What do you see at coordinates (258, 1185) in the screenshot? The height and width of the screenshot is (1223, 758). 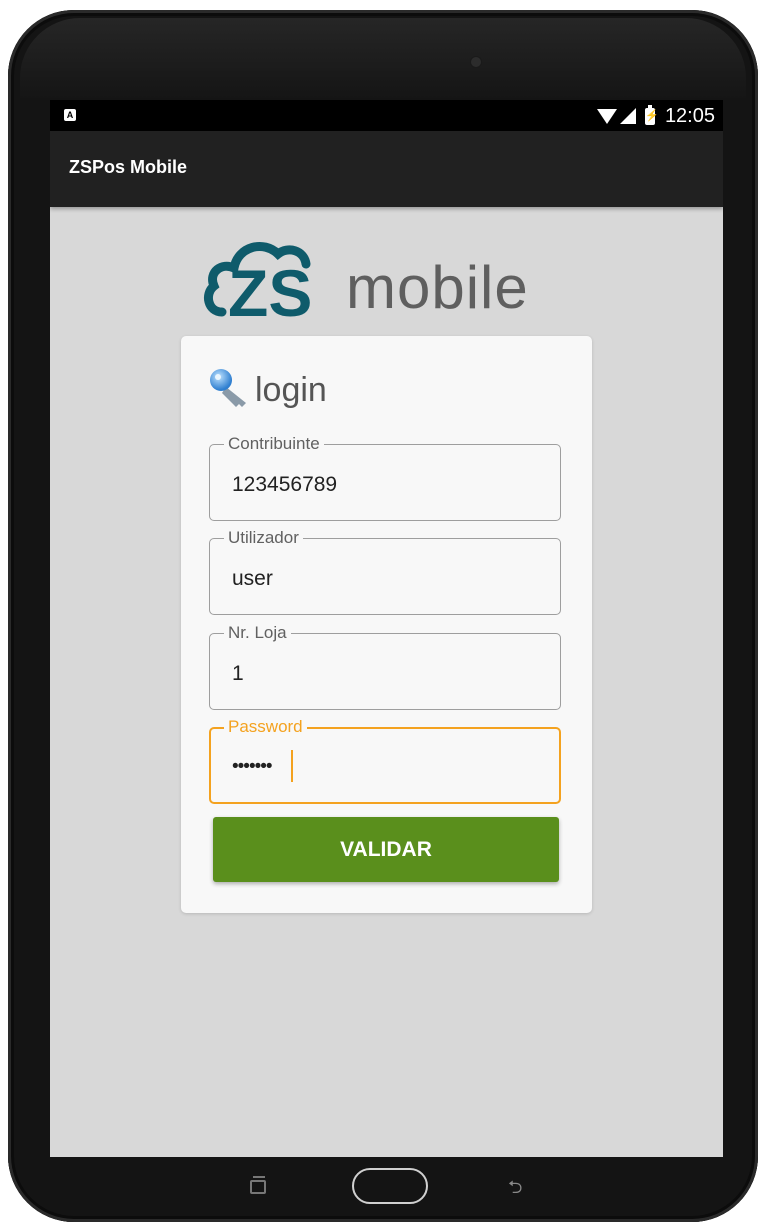 I see `recent-apps-icon` at bounding box center [258, 1185].